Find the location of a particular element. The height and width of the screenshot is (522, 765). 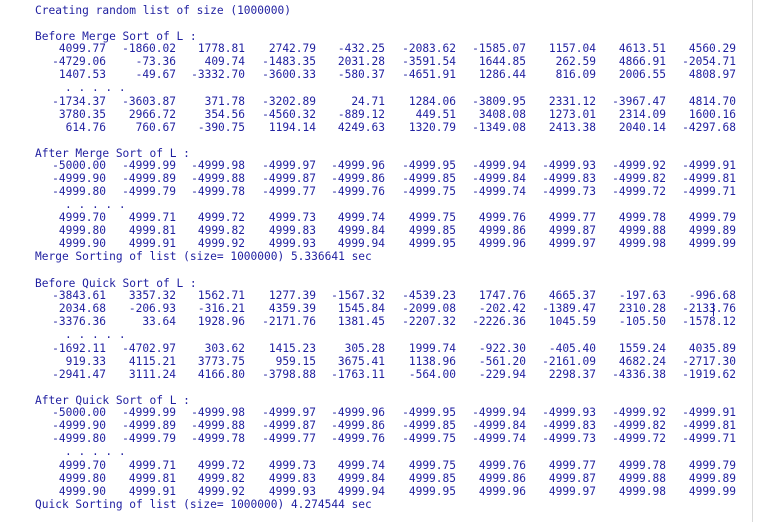

value-cell: 1545.84 is located at coordinates (361, 308).